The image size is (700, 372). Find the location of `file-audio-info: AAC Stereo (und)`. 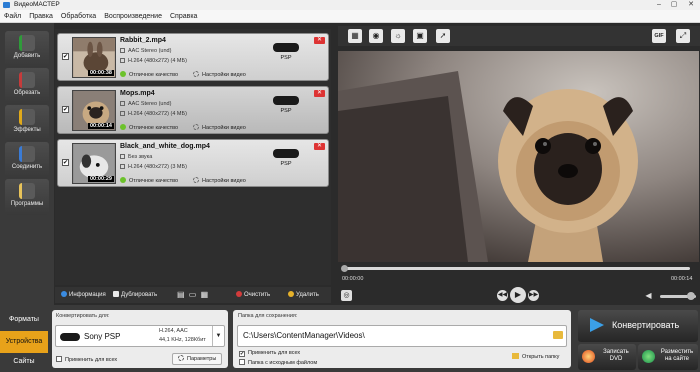

file-audio-info: AAC Stereo (und) is located at coordinates (145, 51).